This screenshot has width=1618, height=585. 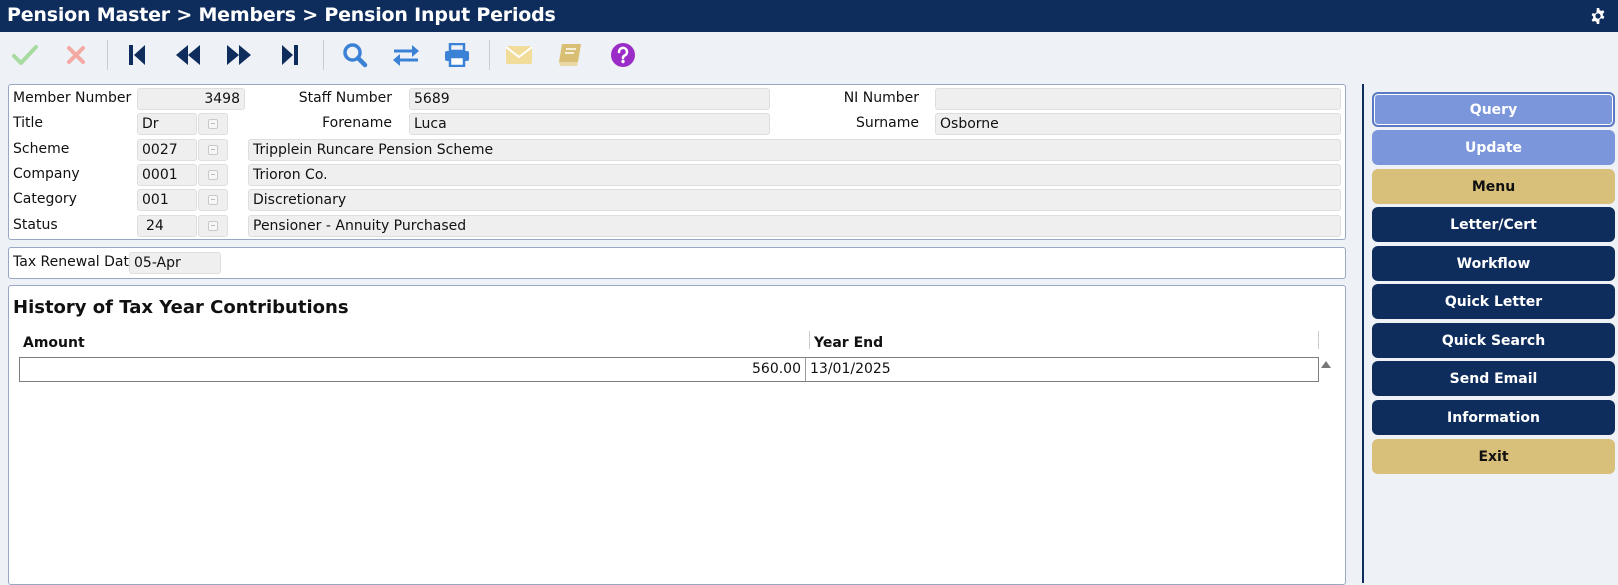 I want to click on last-record-icon, so click(x=290, y=55).